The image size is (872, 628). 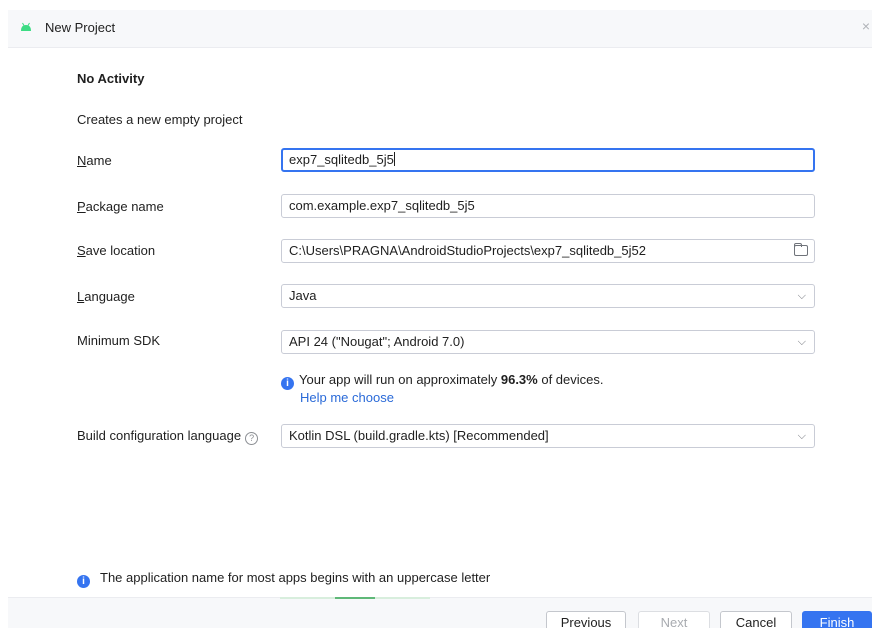 What do you see at coordinates (519, 379) in the screenshot?
I see `coverage-percent: 96.3%` at bounding box center [519, 379].